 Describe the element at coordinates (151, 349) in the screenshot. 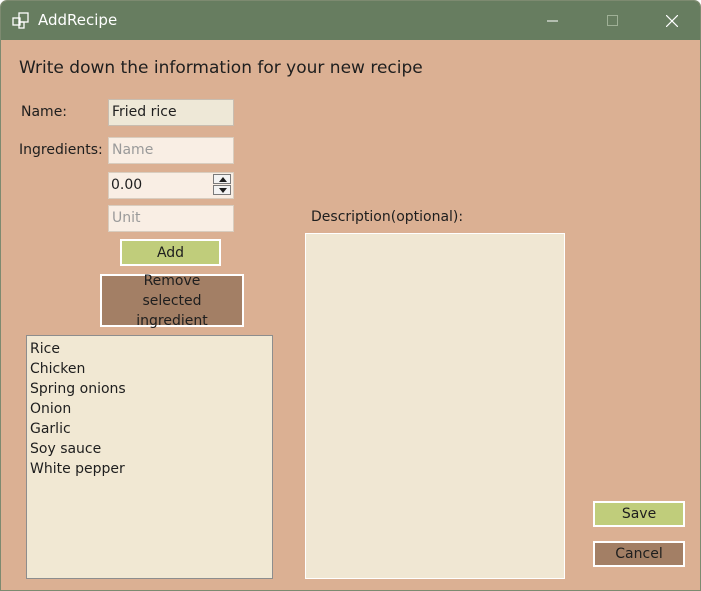

I see `list-item: Rice` at that location.